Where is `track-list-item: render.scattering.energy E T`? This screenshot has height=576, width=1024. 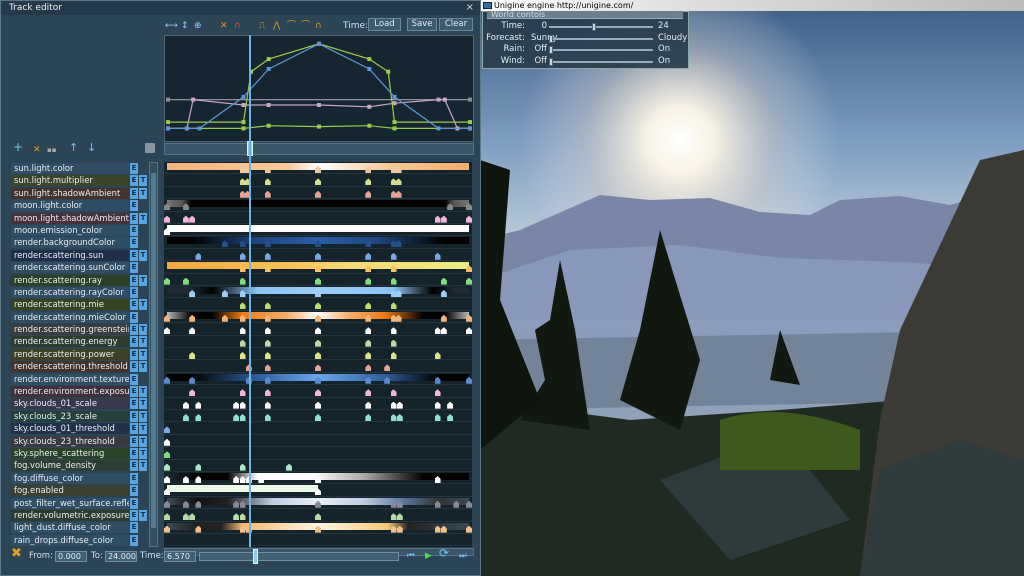
track-list-item: render.scattering.energy E T is located at coordinates (79, 341).